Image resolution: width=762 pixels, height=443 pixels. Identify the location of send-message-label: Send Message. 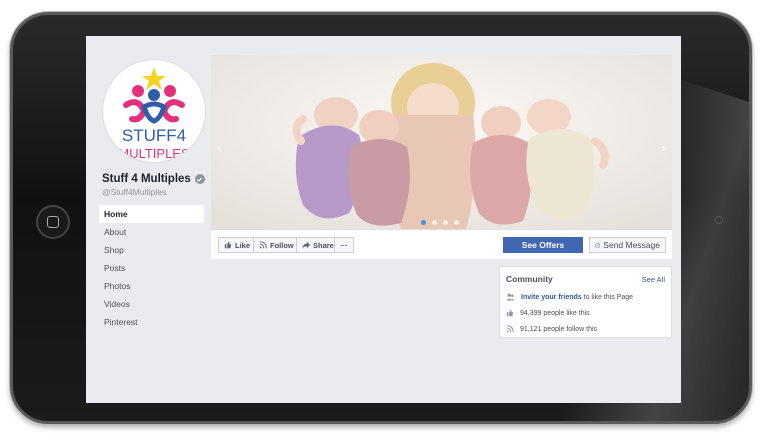
(631, 245).